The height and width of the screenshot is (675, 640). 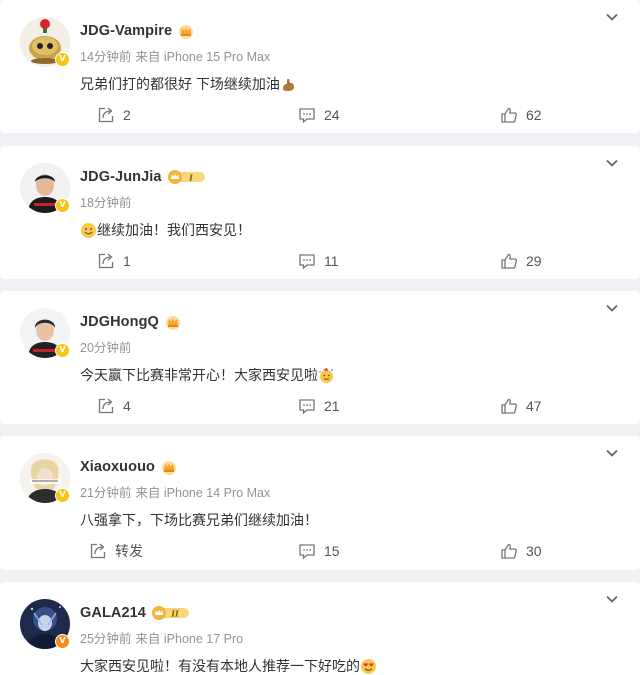 I want to click on username: Xiaoxuouo, so click(x=117, y=467).